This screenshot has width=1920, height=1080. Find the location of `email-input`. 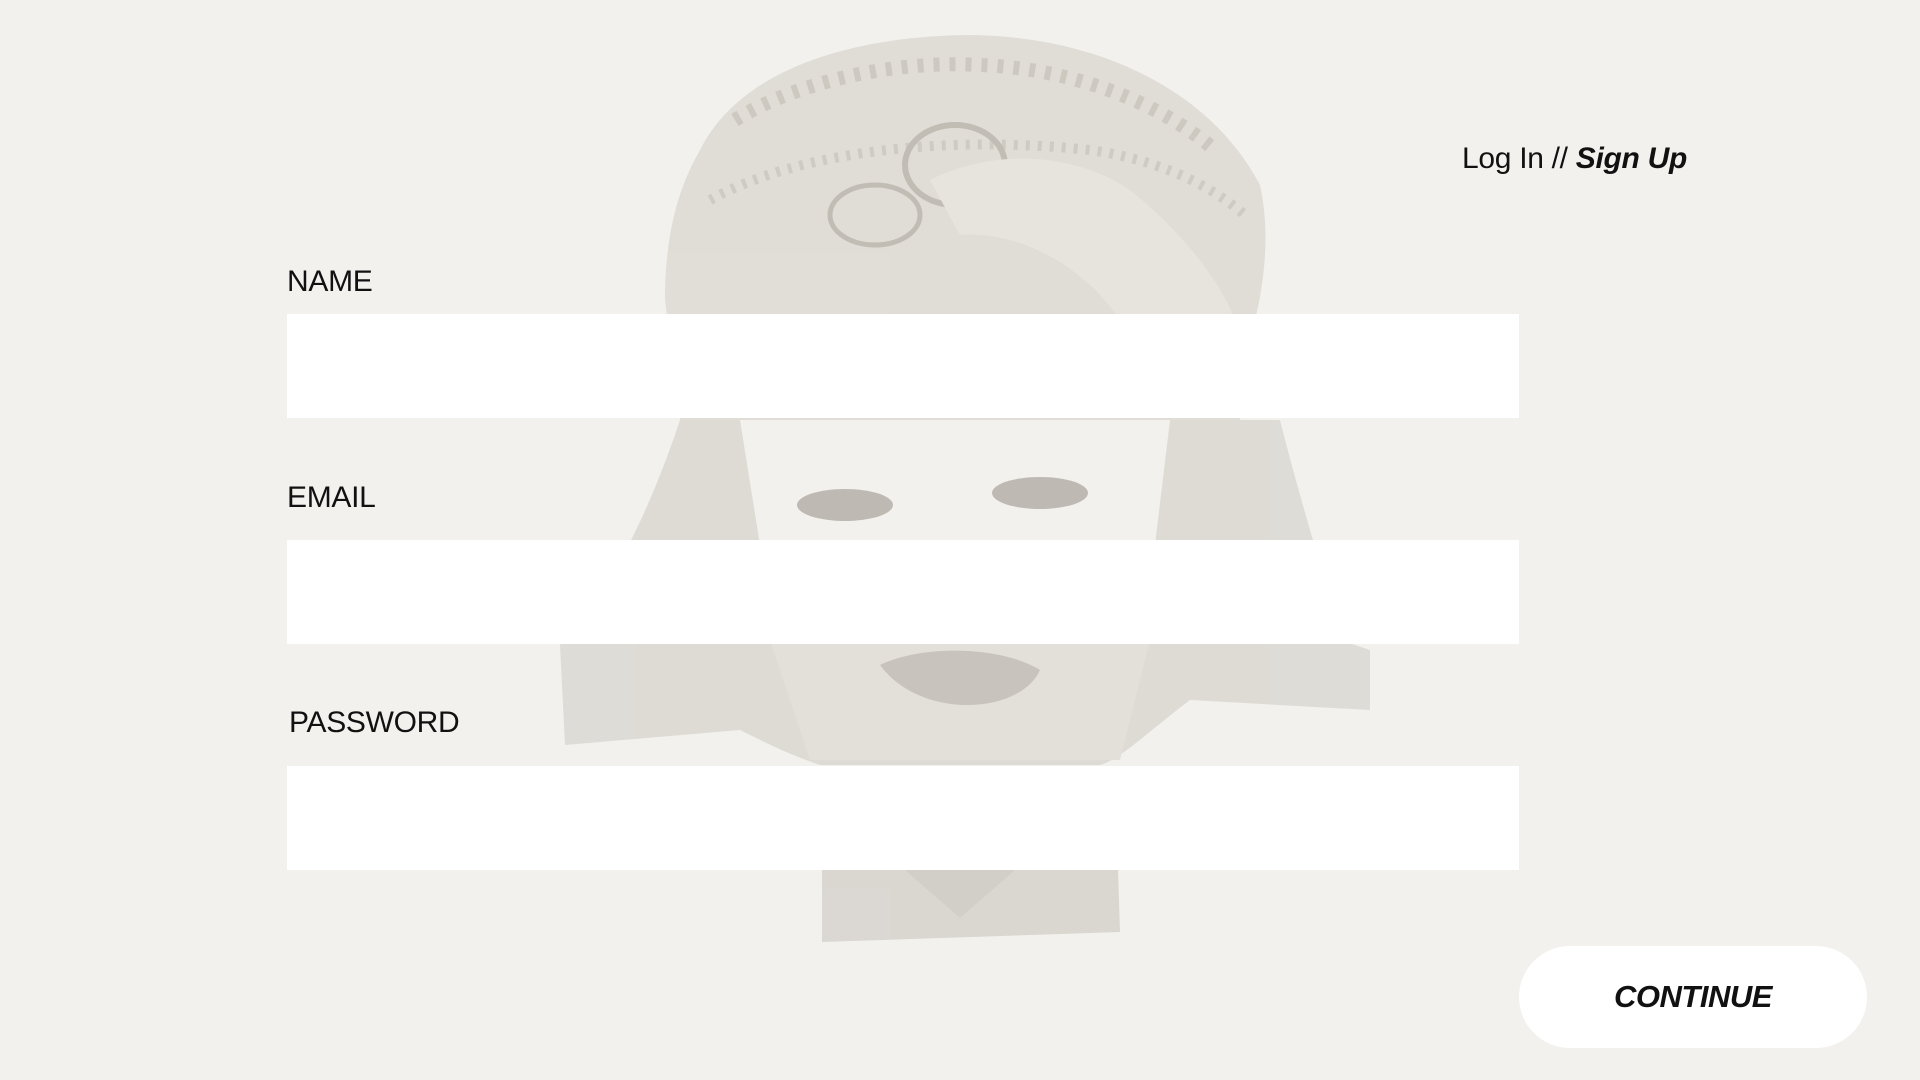

email-input is located at coordinates (903, 592).